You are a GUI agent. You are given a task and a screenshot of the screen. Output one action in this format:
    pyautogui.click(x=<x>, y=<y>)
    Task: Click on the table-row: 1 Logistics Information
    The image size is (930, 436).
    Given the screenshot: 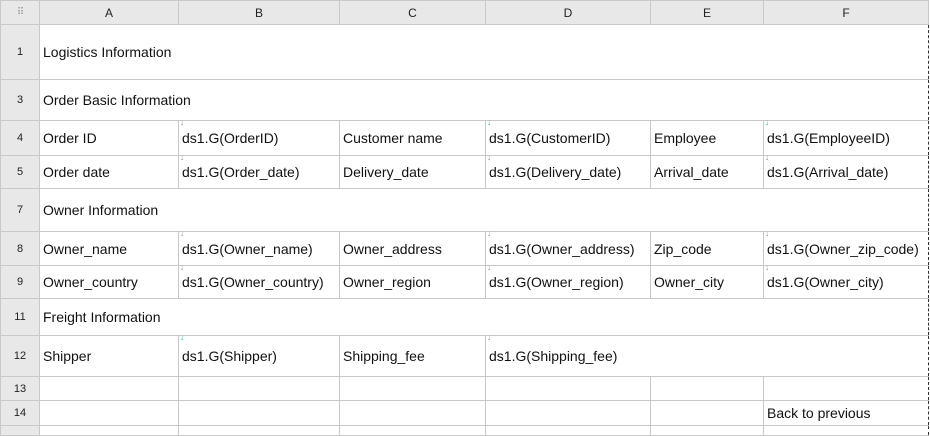 What is the action you would take?
    pyautogui.click(x=464, y=52)
    